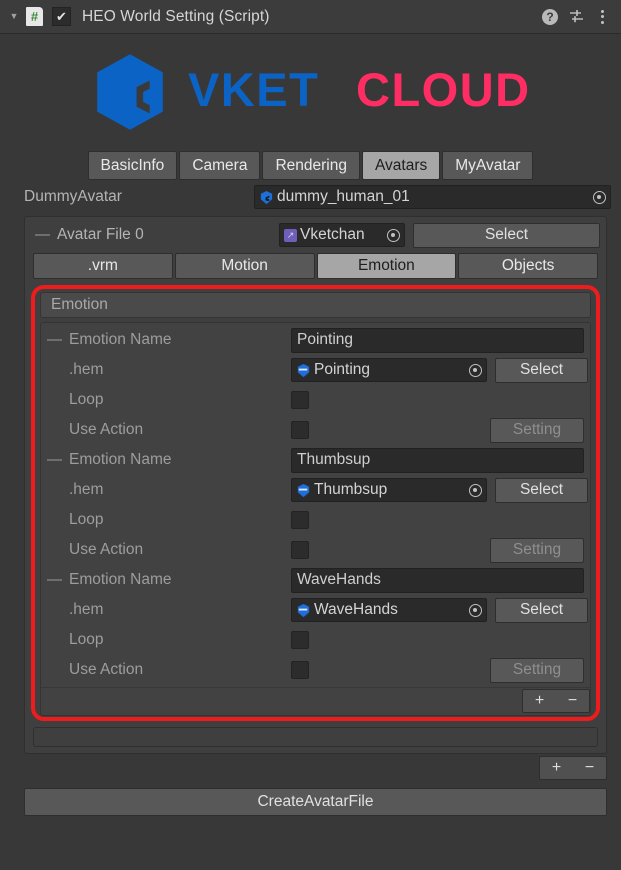  Describe the element at coordinates (356, 609) in the screenshot. I see `emotion-hem-value: WaveHands` at that location.